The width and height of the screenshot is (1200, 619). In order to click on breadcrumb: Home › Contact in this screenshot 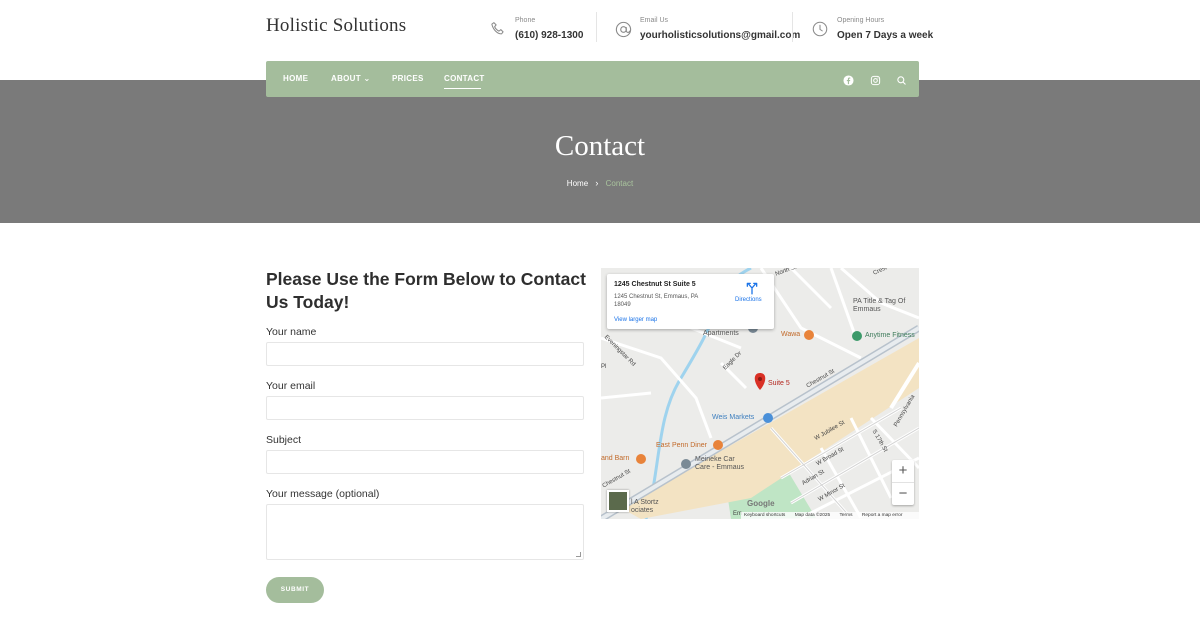, I will do `click(600, 183)`.